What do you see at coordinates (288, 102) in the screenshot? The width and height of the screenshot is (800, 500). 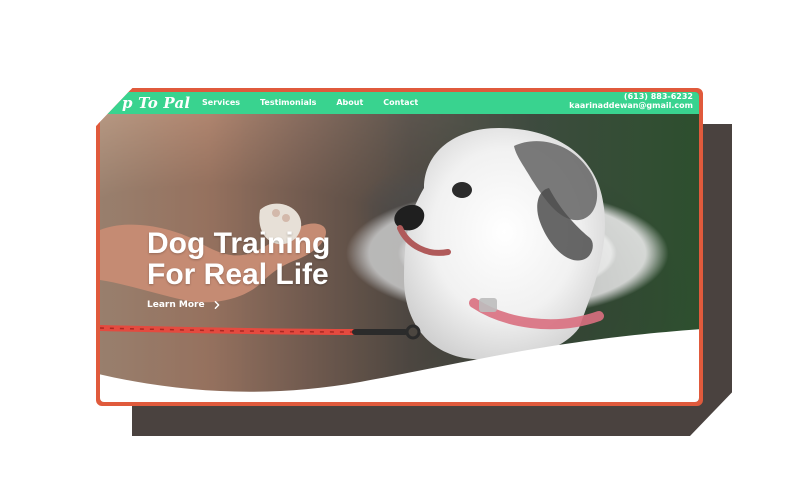 I see `nav-link-testimonials: Testimonials` at bounding box center [288, 102].